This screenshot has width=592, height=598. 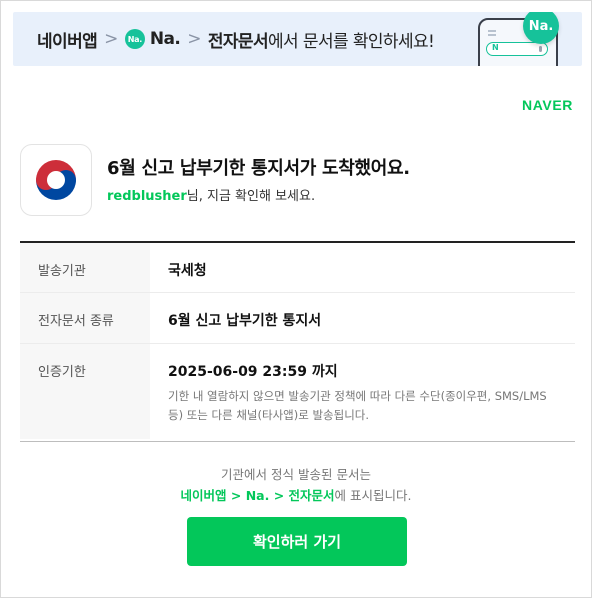 I want to click on subtitle-rest: 님, 지금 확인해 보세요., so click(x=251, y=196).